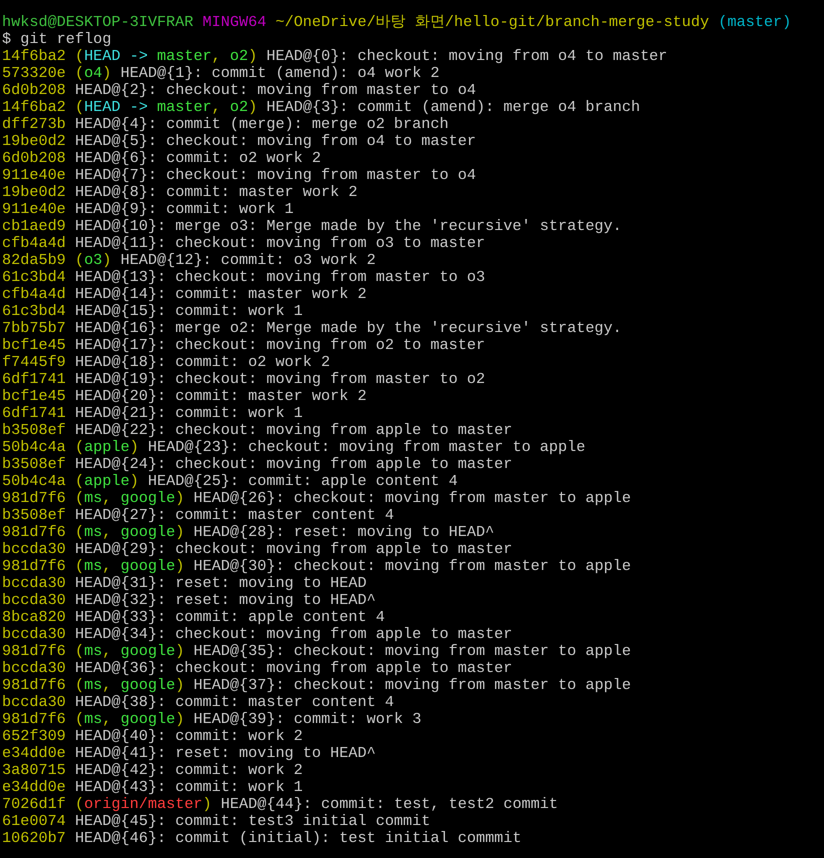  Describe the element at coordinates (153, 311) in the screenshot. I see `reflog-line: 61c3bd4 HEAD@{15}: commit: work 1` at that location.